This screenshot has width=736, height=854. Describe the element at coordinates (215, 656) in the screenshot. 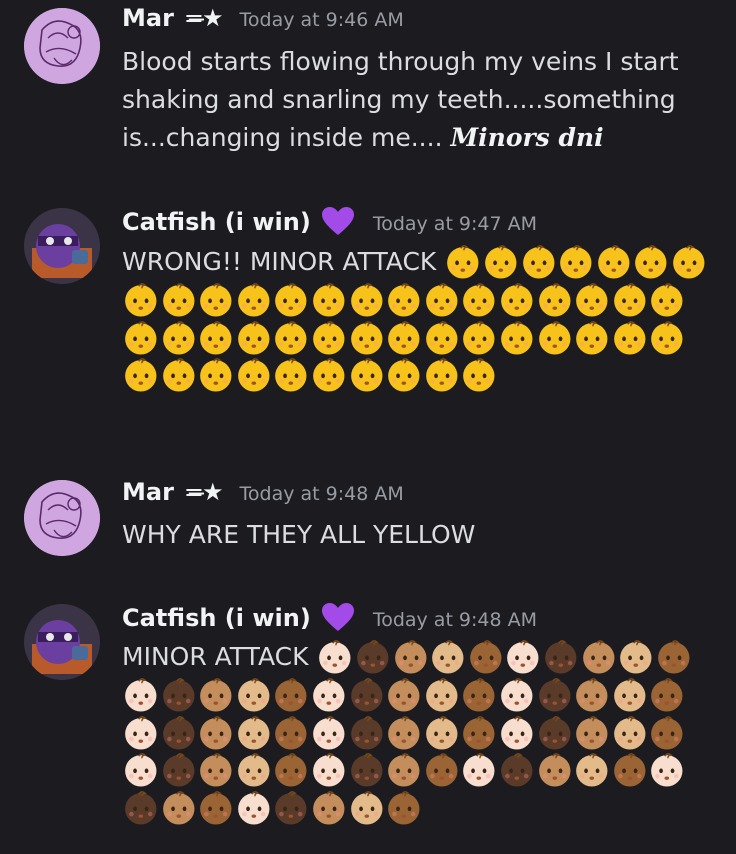

I see `message-text: MINOR ATTACK` at that location.